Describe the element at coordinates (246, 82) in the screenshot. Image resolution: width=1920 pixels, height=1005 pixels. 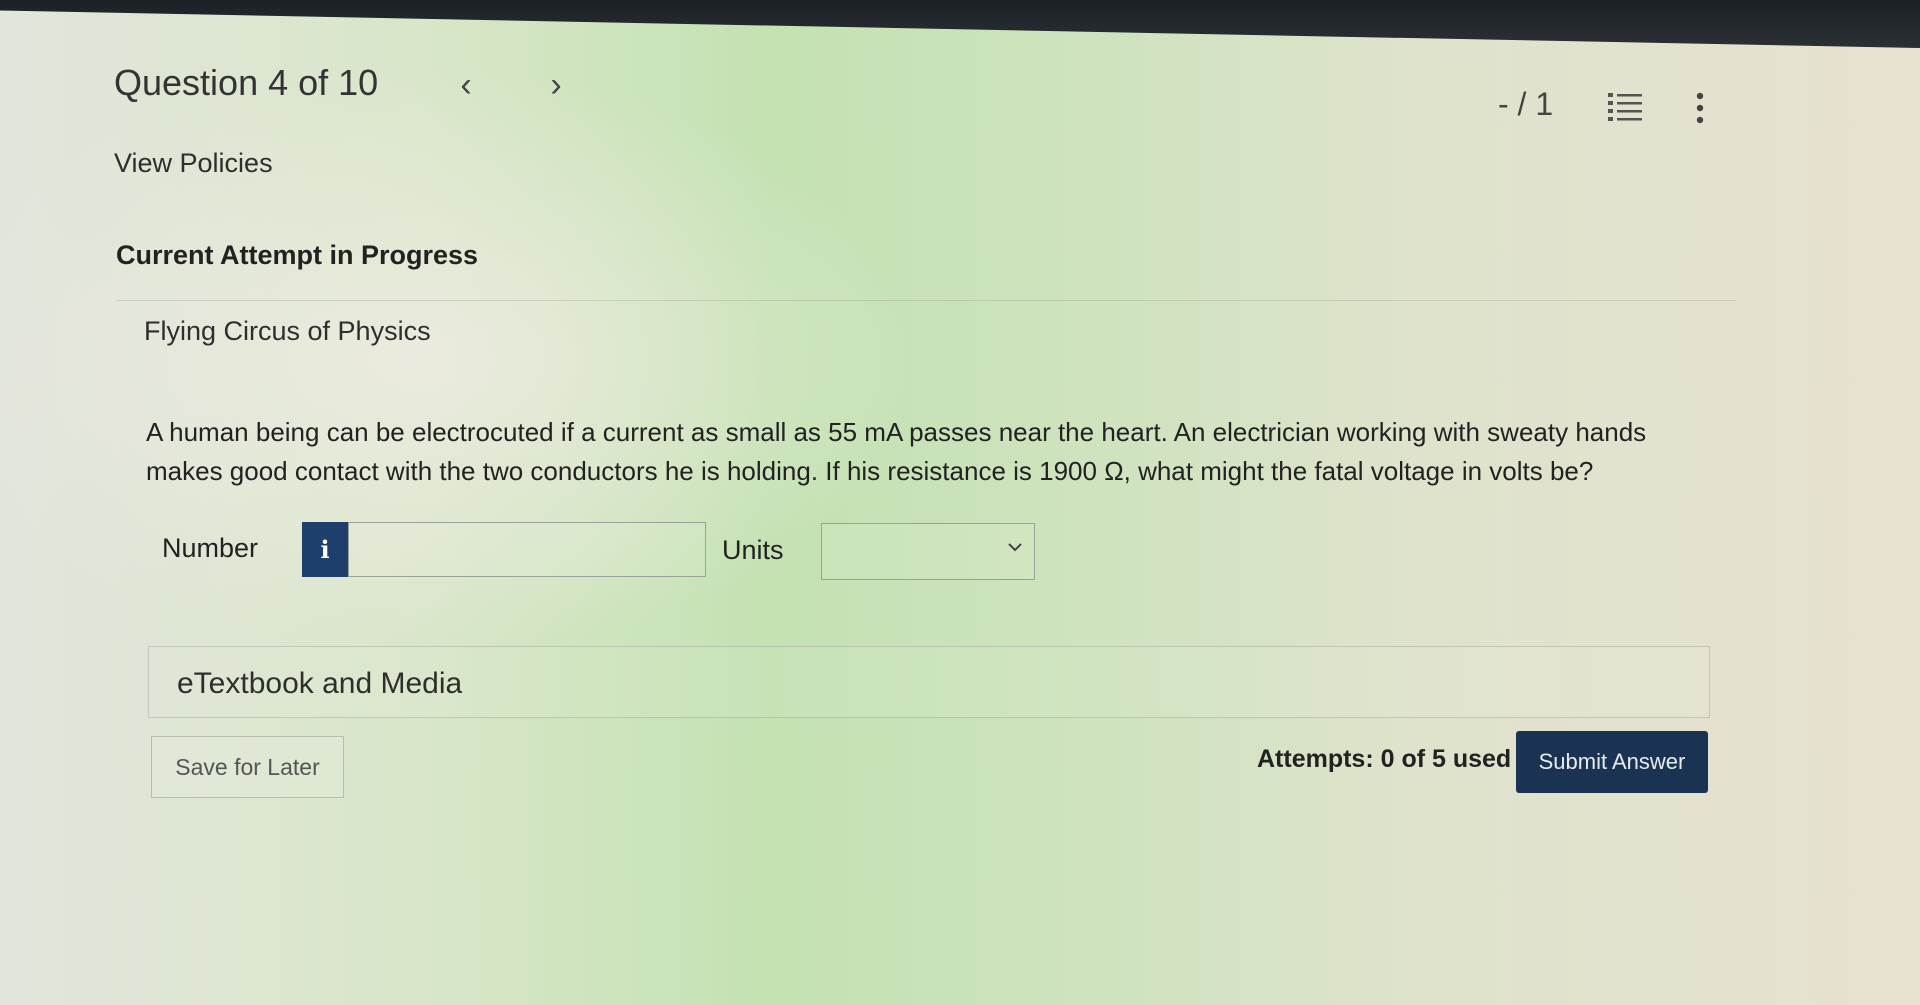
I see `question-counter: Question 4 of 10` at that location.